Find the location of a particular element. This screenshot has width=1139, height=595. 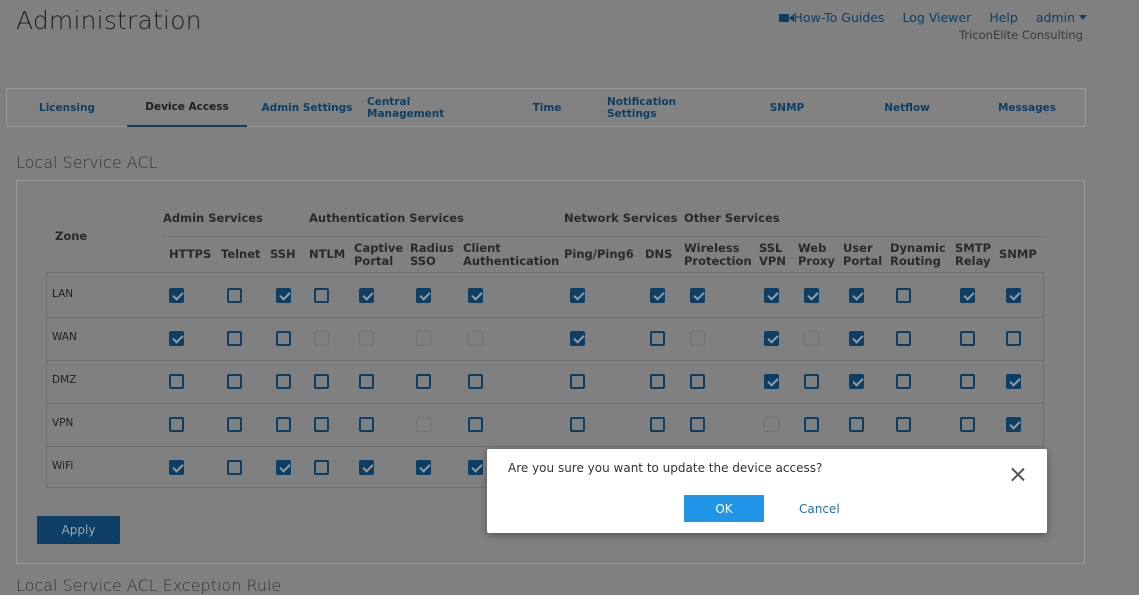

tab-licensing: Licensing is located at coordinates (67, 108).